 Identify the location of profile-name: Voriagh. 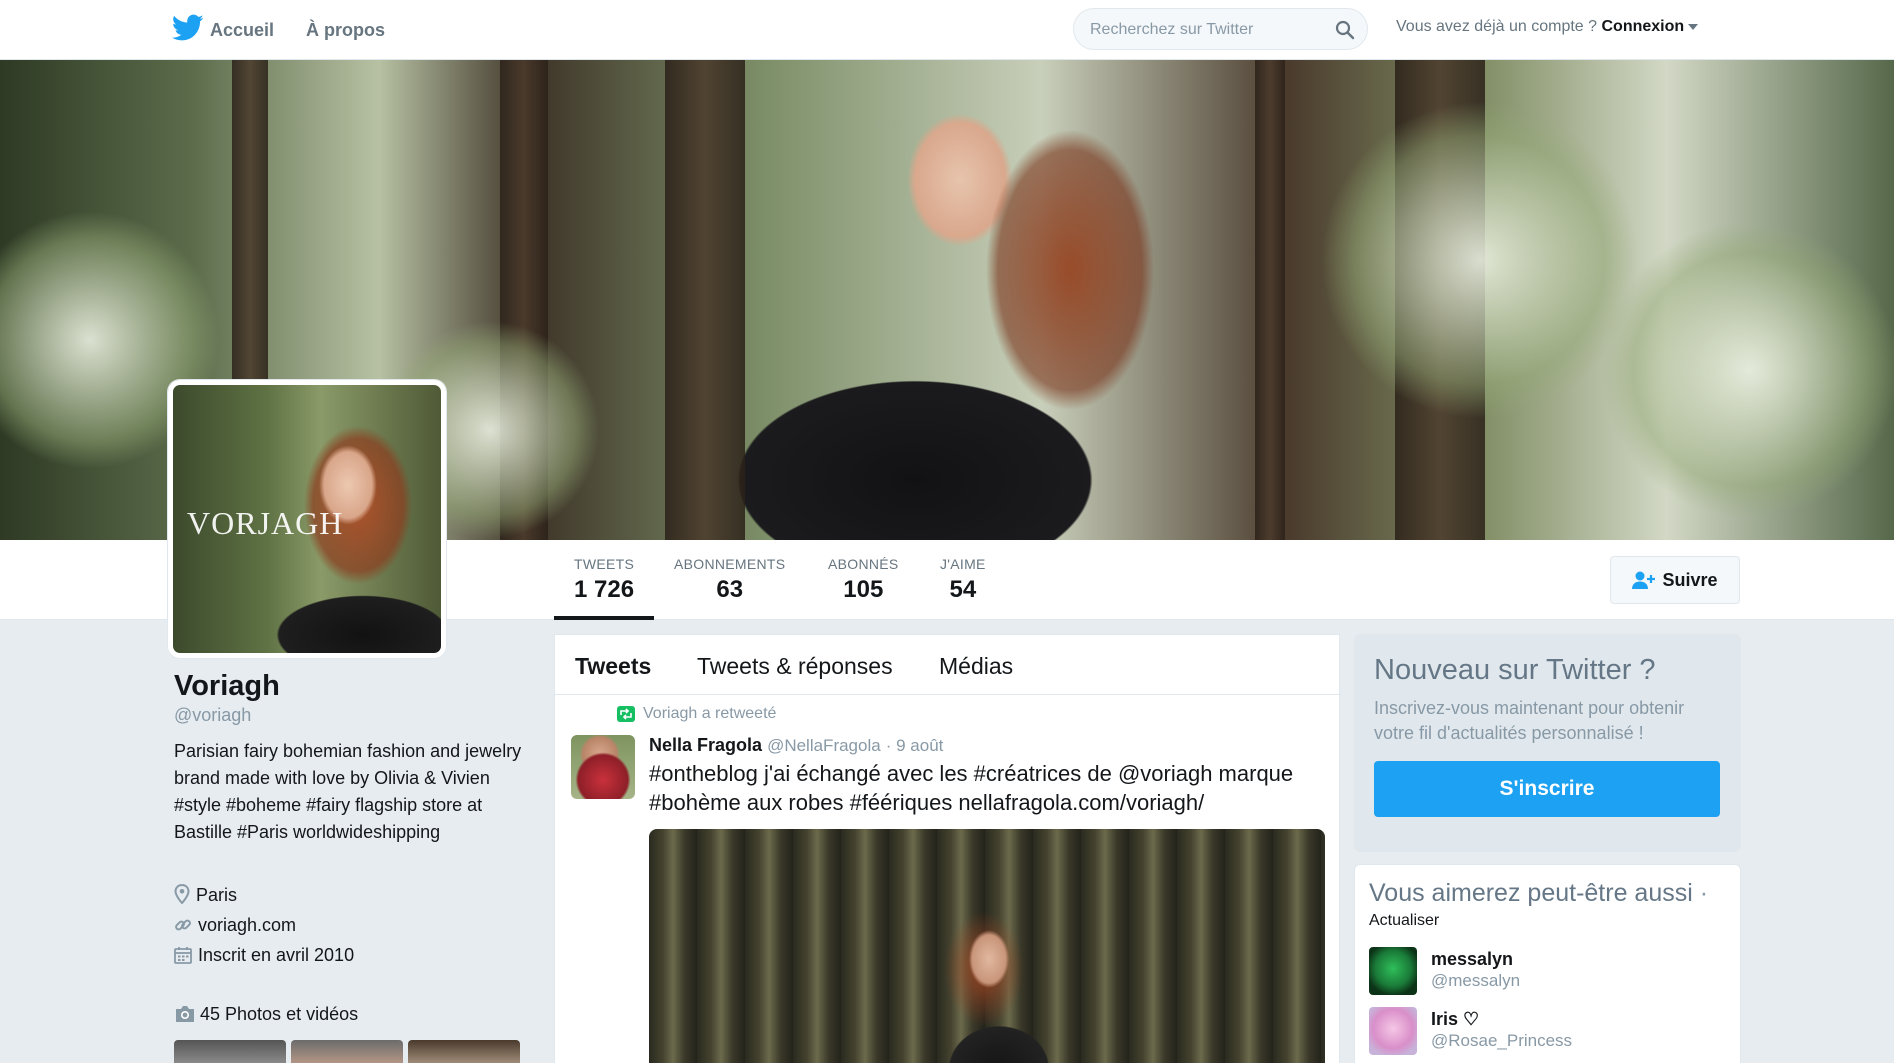
(227, 686).